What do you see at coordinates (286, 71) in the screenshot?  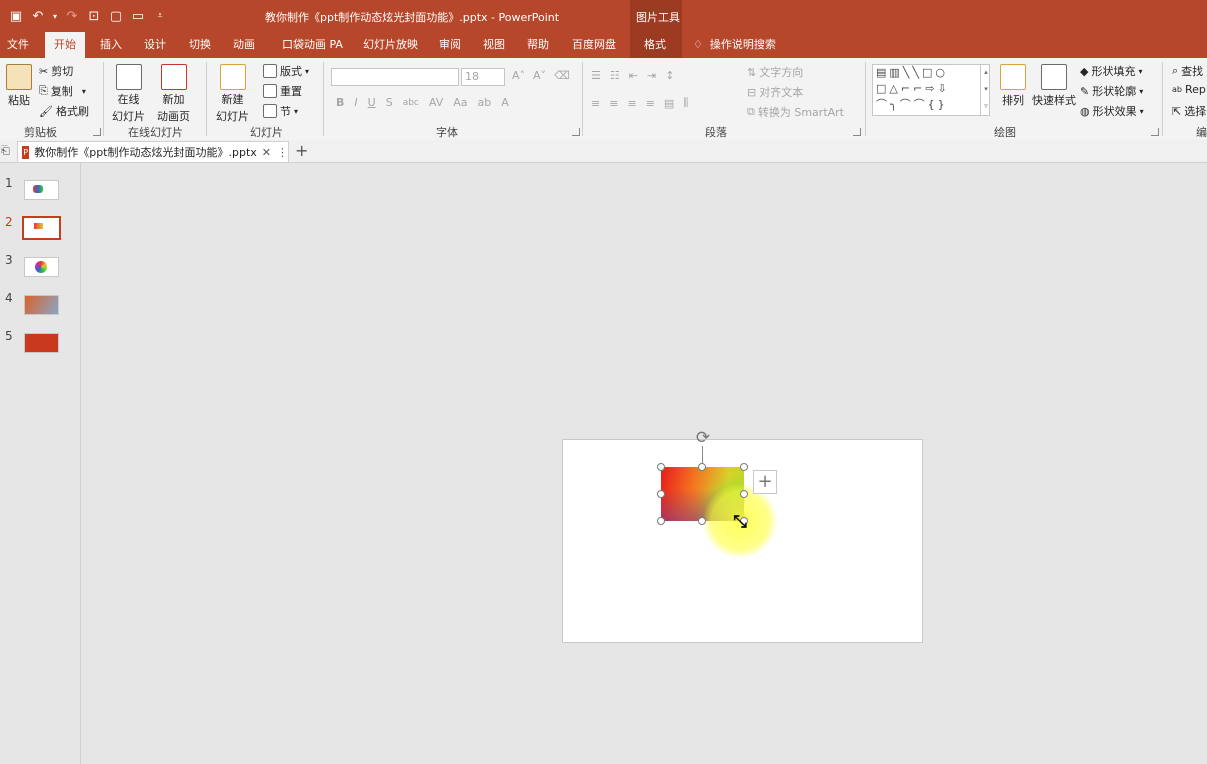 I see `layout-button: 版式 ▾` at bounding box center [286, 71].